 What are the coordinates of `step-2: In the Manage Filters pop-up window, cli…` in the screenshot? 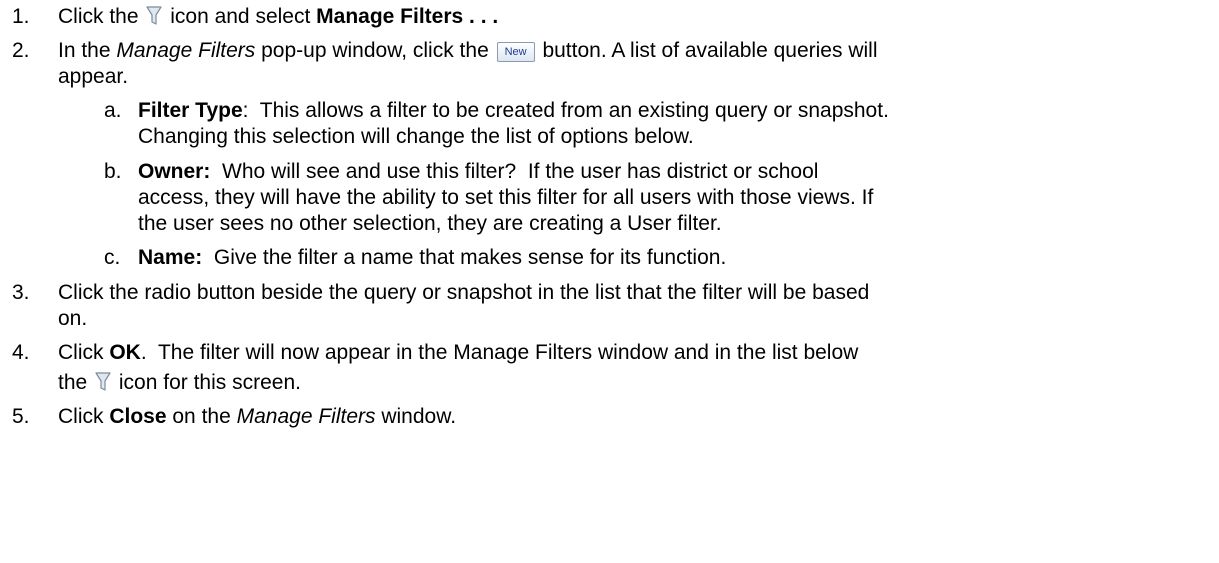 It's located at (467, 51).